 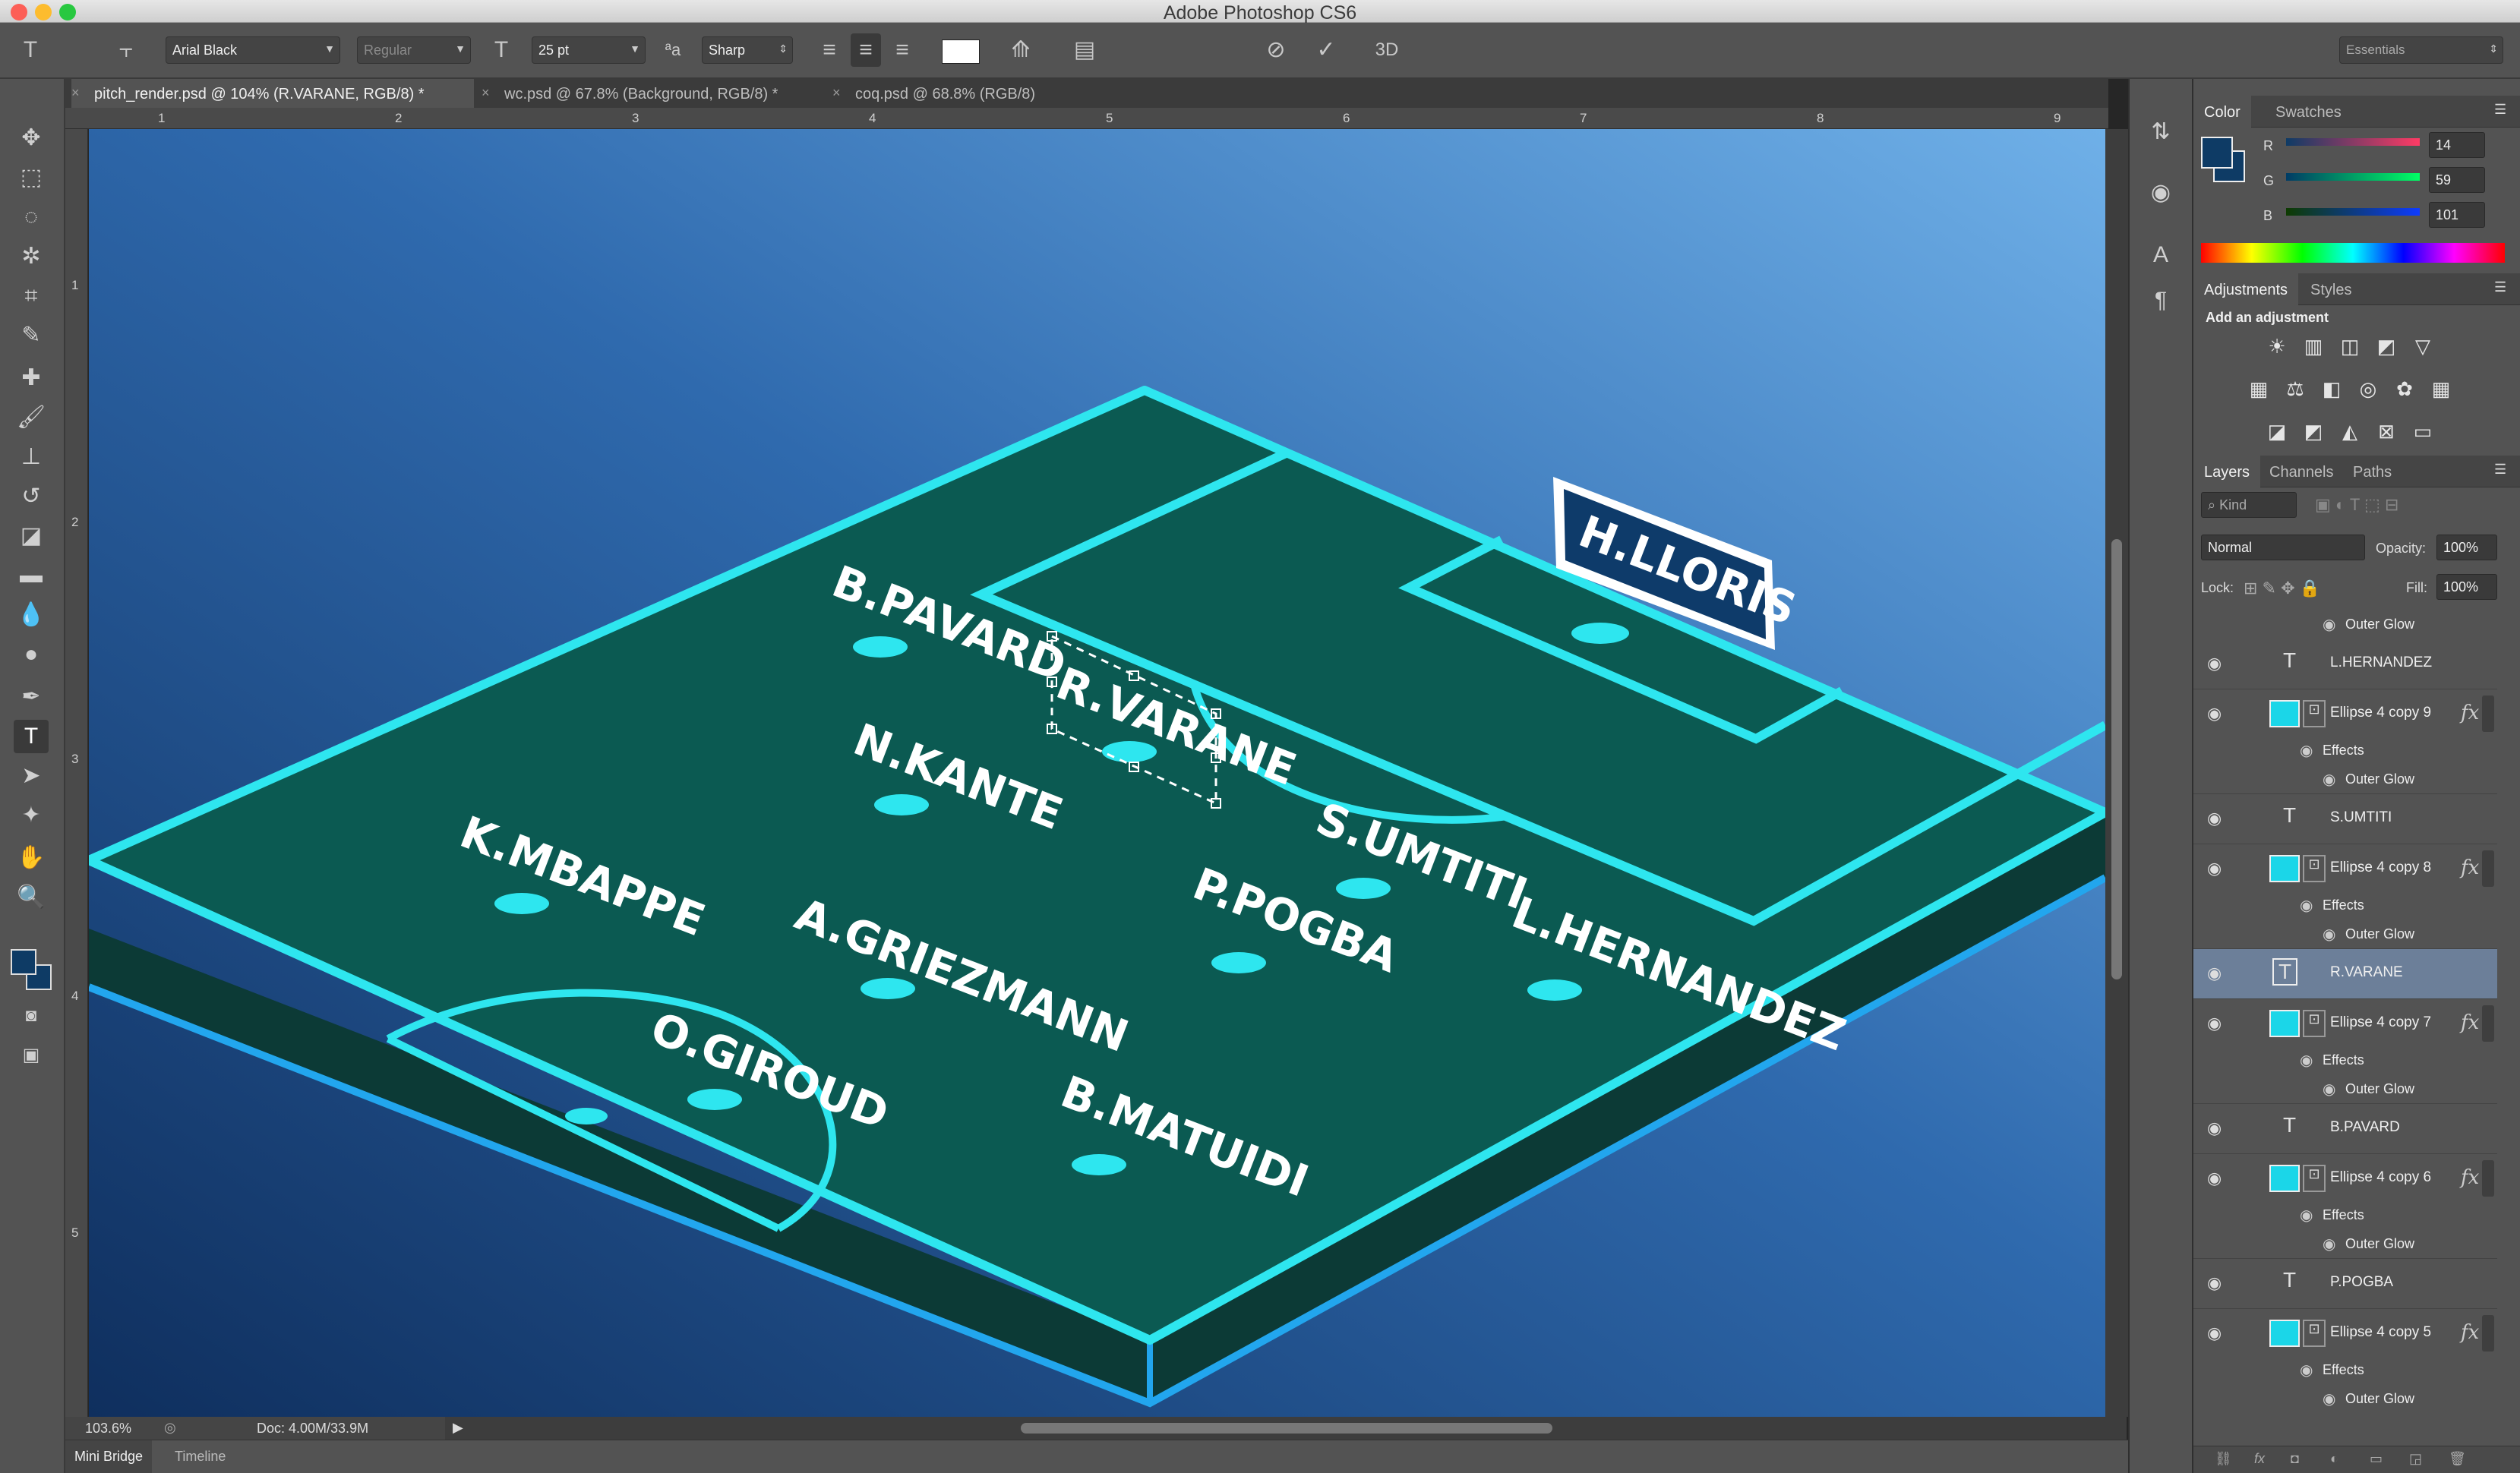 I want to click on type-tool-icon: T, so click(x=32, y=736).